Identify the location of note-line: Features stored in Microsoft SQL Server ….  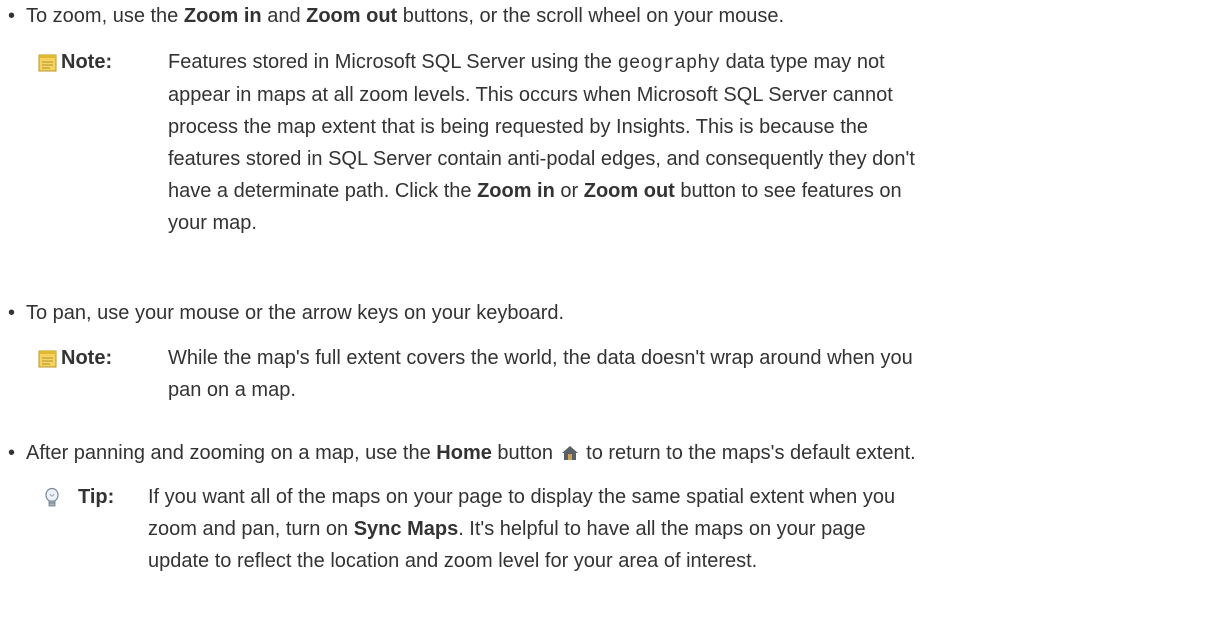
(526, 62).